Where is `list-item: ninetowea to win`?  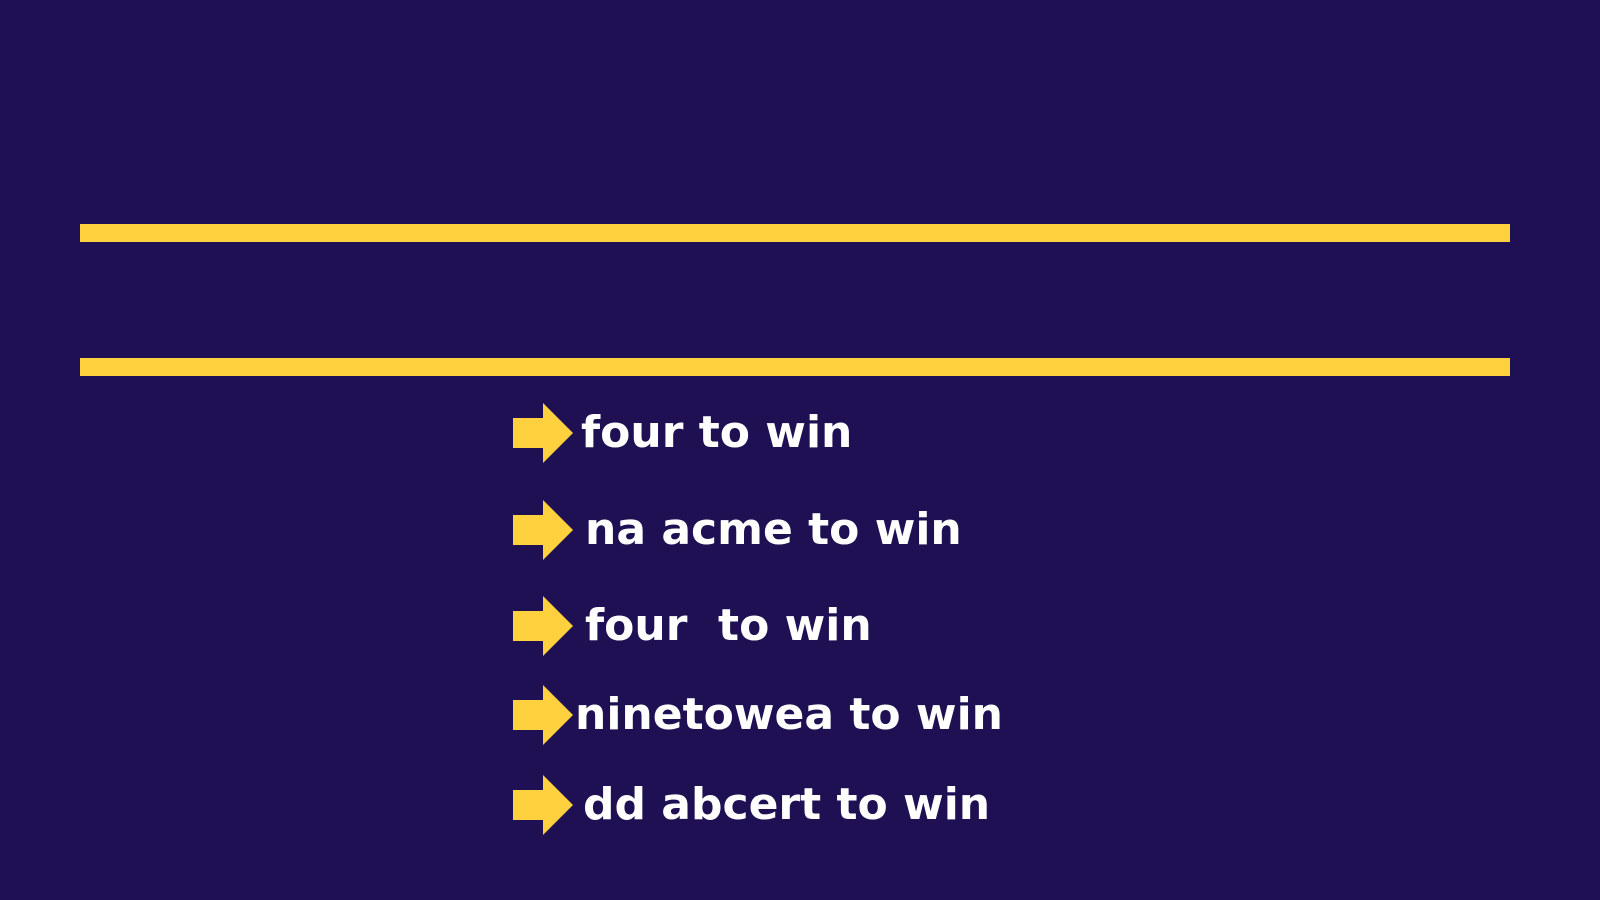 list-item: ninetowea to win is located at coordinates (758, 715).